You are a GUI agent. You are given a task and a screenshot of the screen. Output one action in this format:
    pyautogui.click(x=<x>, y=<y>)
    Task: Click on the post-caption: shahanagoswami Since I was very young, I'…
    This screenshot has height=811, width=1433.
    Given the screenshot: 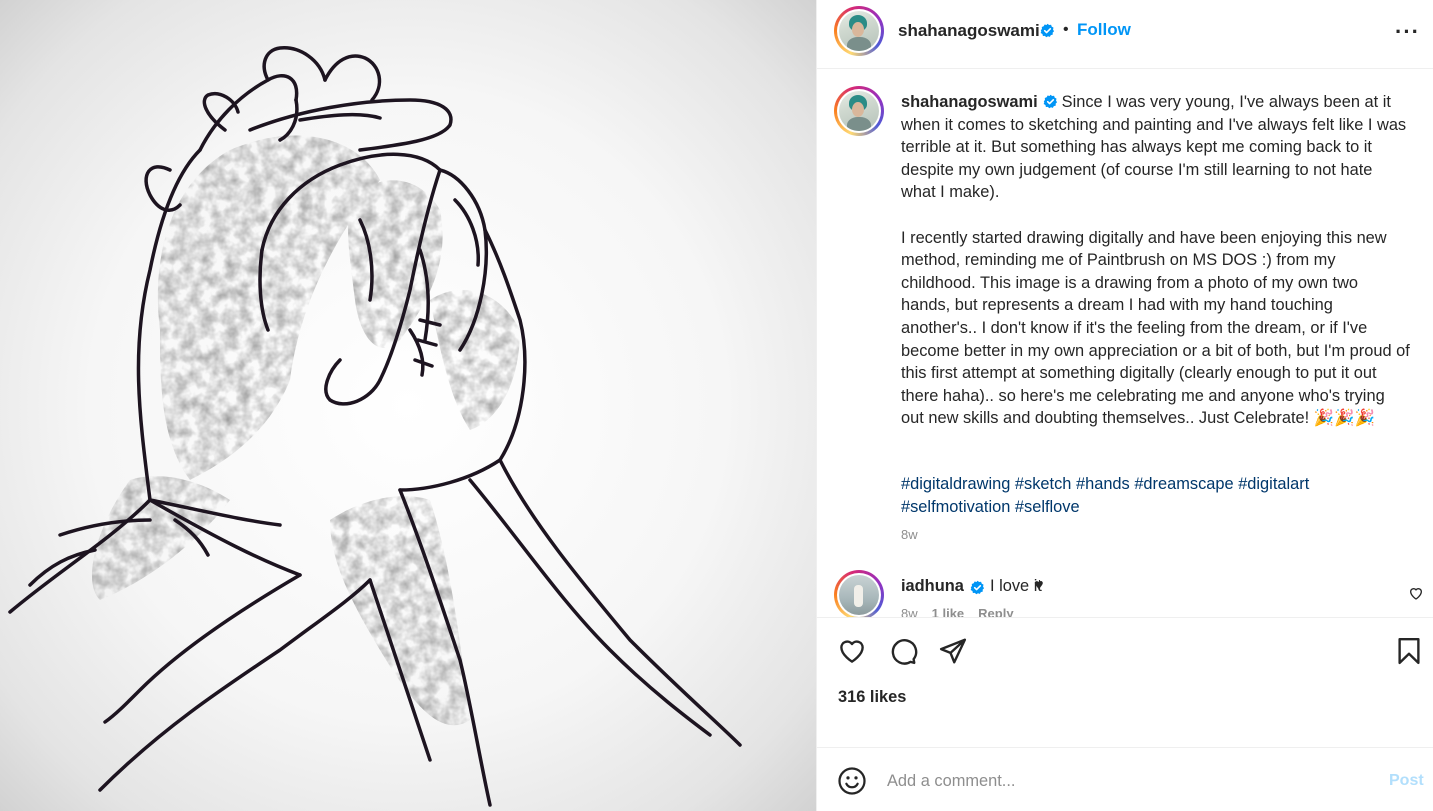 What is the action you would take?
    pyautogui.click(x=1156, y=260)
    